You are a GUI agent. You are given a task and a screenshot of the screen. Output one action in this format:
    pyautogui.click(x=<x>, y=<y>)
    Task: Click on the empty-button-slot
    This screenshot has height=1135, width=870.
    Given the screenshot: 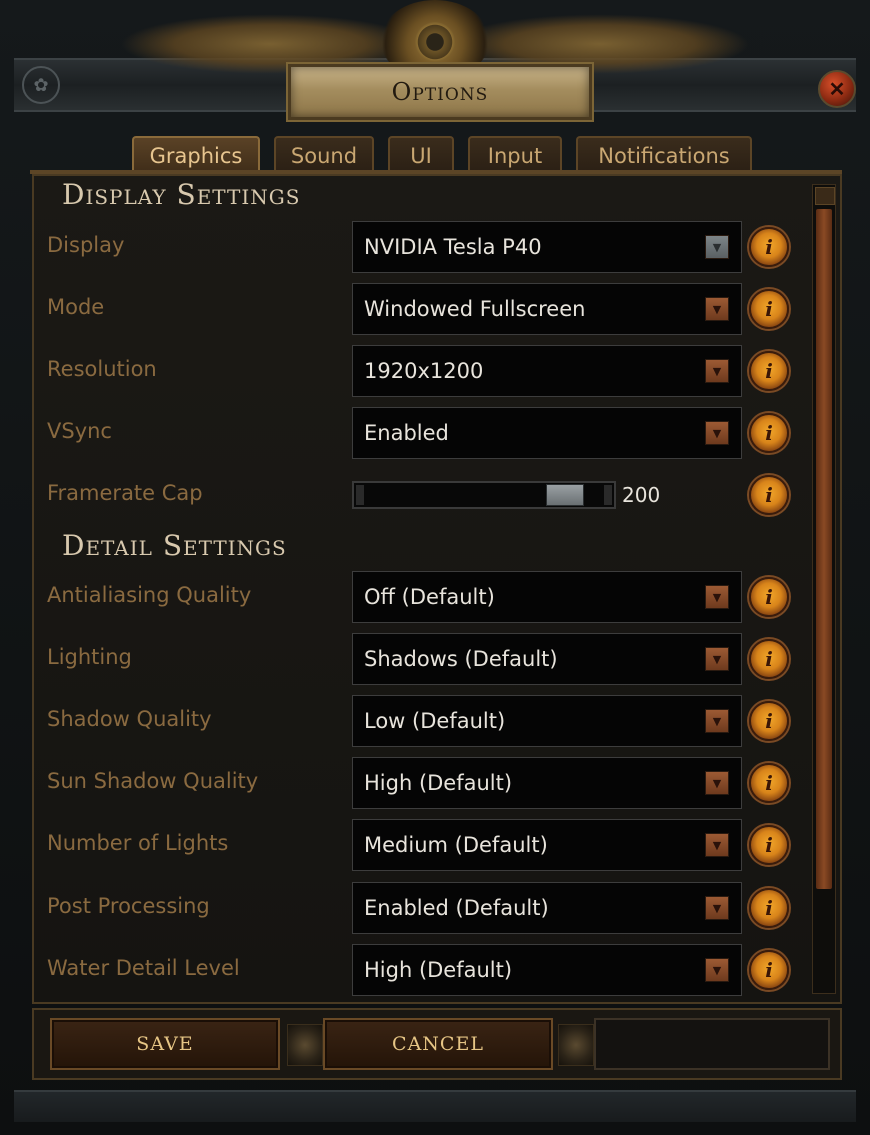 What is the action you would take?
    pyautogui.click(x=712, y=1044)
    